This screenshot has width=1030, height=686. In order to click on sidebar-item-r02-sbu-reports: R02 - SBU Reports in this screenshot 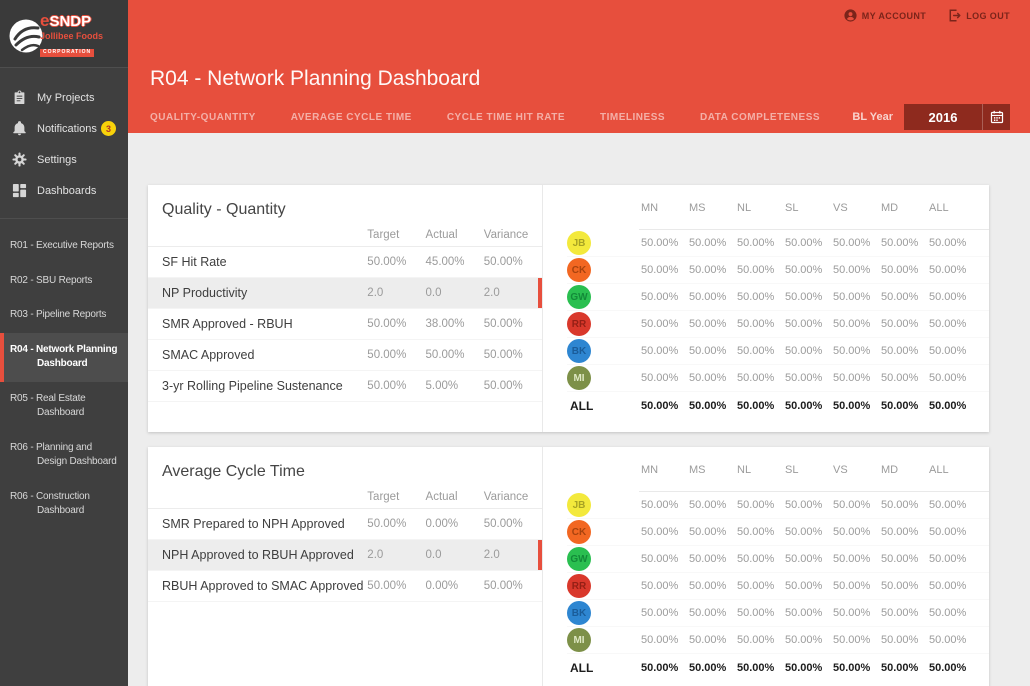, I will do `click(64, 281)`.